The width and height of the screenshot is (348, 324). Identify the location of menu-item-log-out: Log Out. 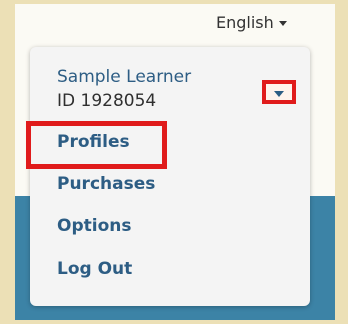
(94, 269).